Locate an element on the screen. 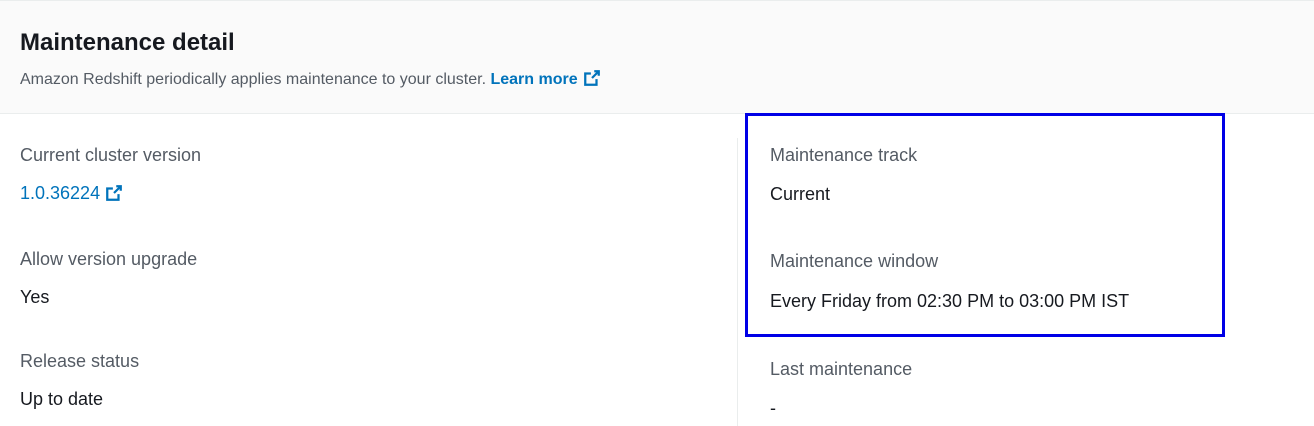 The width and height of the screenshot is (1314, 426). learn-more-label: Learn more is located at coordinates (534, 79).